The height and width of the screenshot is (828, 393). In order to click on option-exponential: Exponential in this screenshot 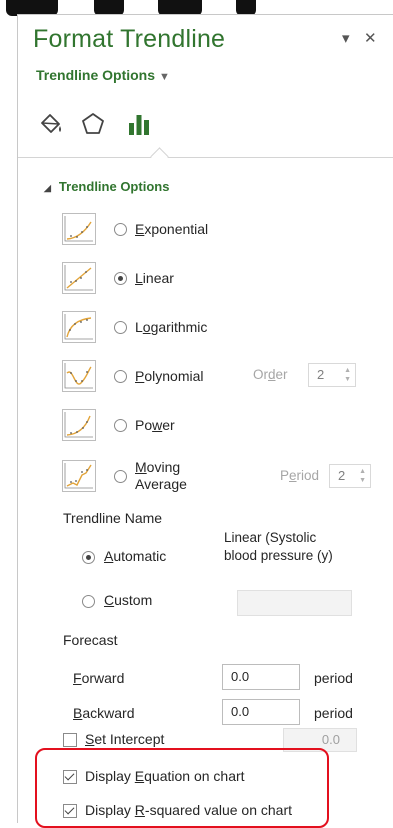, I will do `click(135, 229)`.